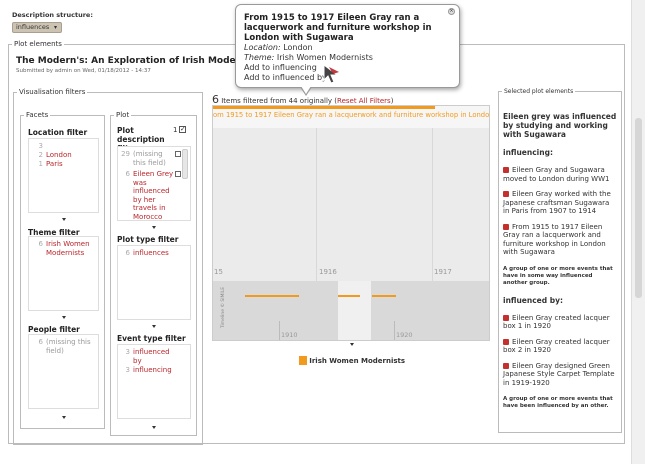  What do you see at coordinates (127, 352) in the screenshot?
I see `event-type-item-count: 3` at bounding box center [127, 352].